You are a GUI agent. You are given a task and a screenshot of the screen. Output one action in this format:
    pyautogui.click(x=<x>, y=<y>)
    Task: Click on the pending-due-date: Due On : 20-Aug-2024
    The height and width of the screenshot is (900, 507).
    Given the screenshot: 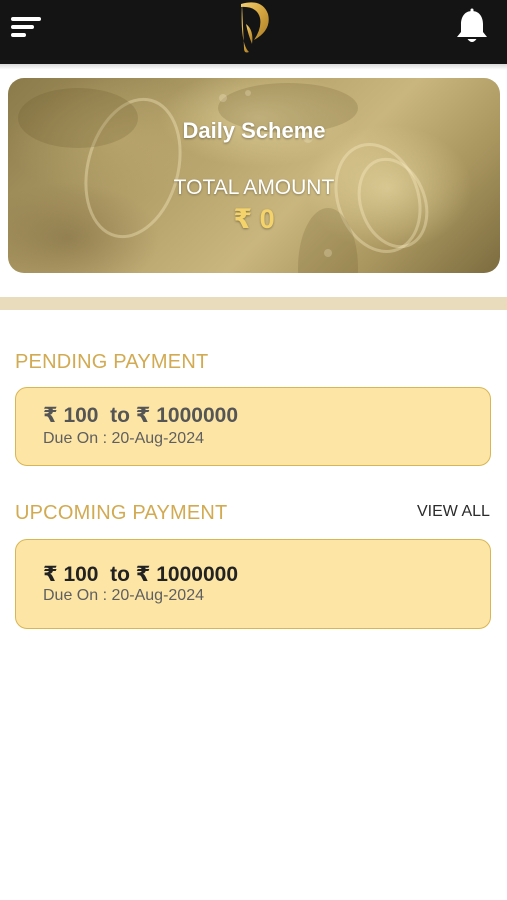 What is the action you would take?
    pyautogui.click(x=123, y=438)
    